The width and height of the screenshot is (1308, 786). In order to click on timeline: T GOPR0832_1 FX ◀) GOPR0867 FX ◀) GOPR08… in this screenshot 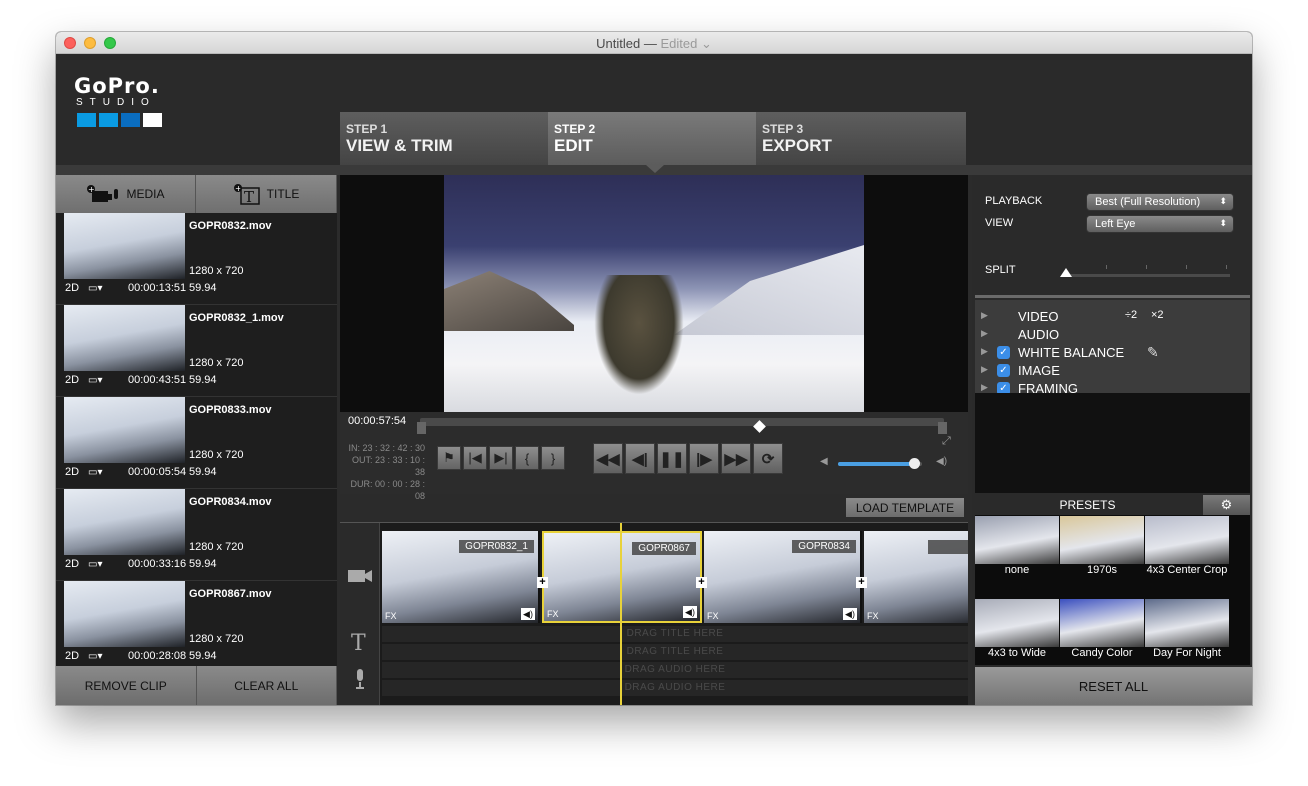, I will do `click(654, 613)`.